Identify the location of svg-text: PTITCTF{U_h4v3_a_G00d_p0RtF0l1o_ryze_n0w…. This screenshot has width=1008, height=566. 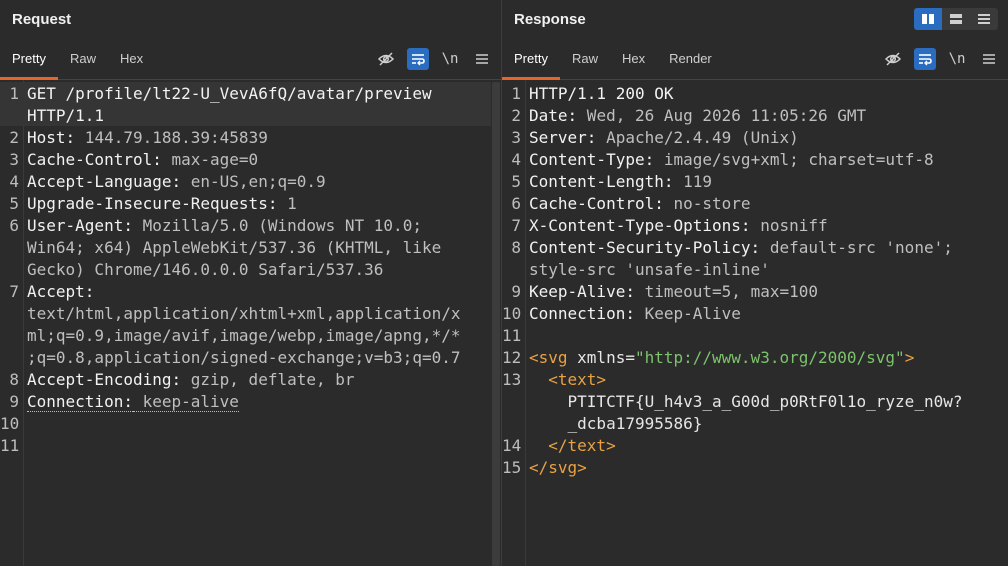
(746, 401).